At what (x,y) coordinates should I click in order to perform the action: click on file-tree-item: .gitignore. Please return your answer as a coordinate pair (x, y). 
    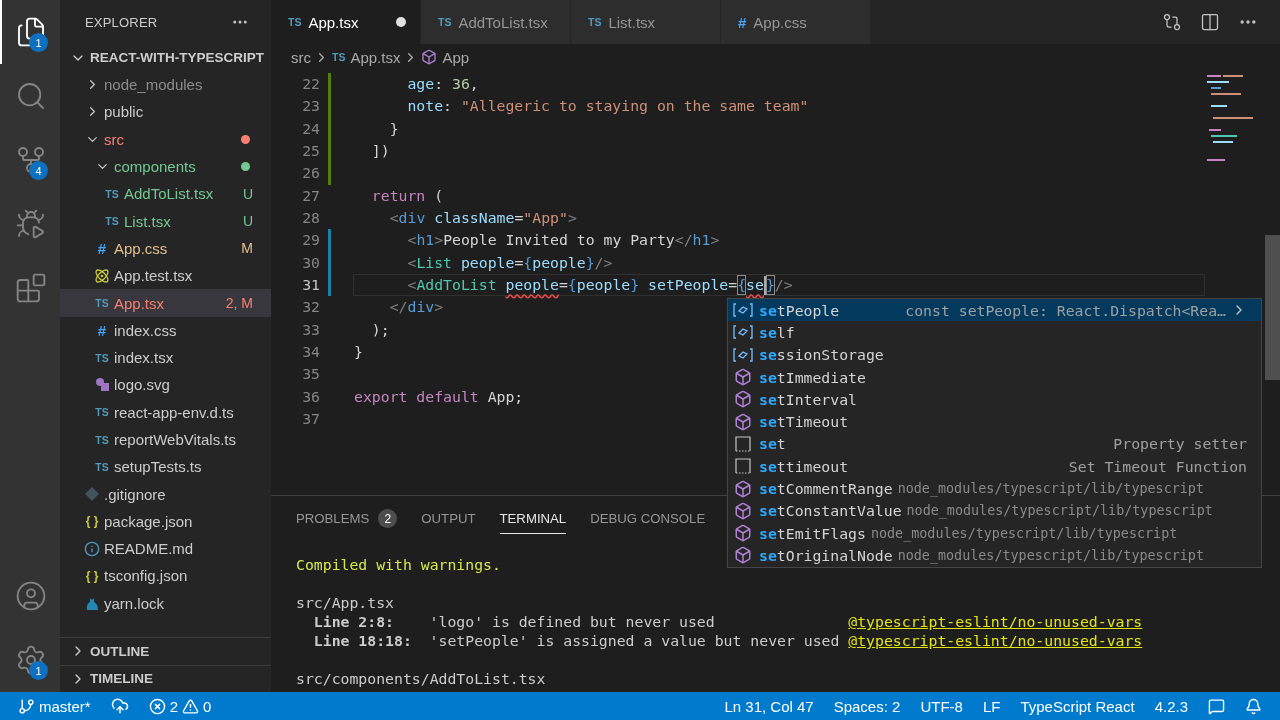
    Looking at the image, I should click on (165, 494).